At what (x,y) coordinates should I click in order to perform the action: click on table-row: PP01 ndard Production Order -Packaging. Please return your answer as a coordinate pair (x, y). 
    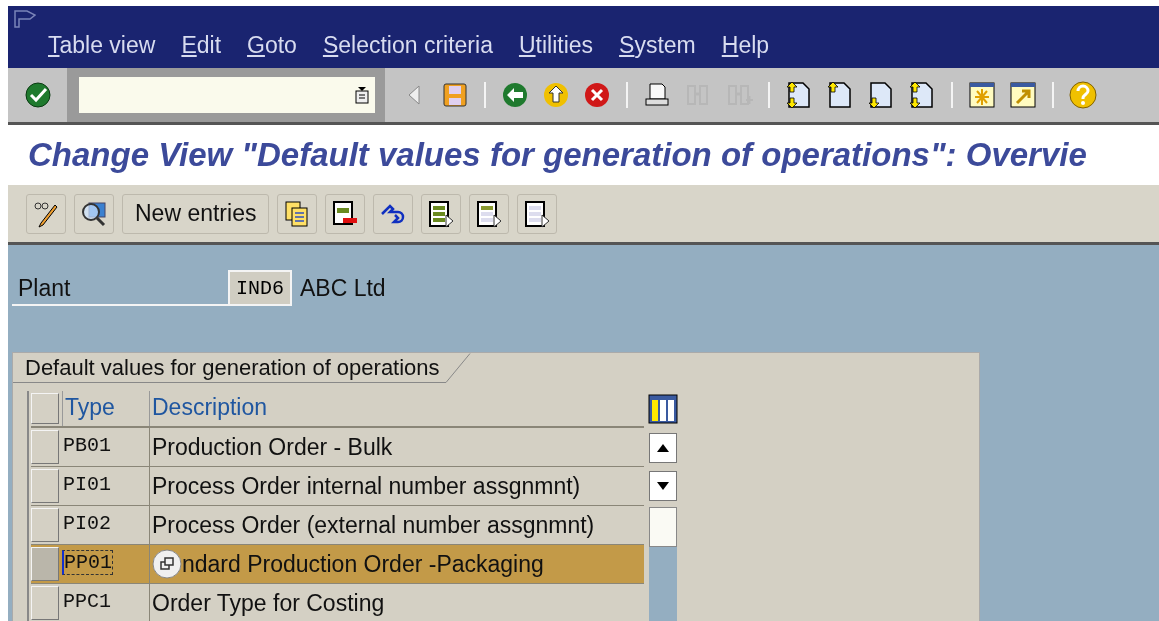
    Looking at the image, I should click on (337, 564).